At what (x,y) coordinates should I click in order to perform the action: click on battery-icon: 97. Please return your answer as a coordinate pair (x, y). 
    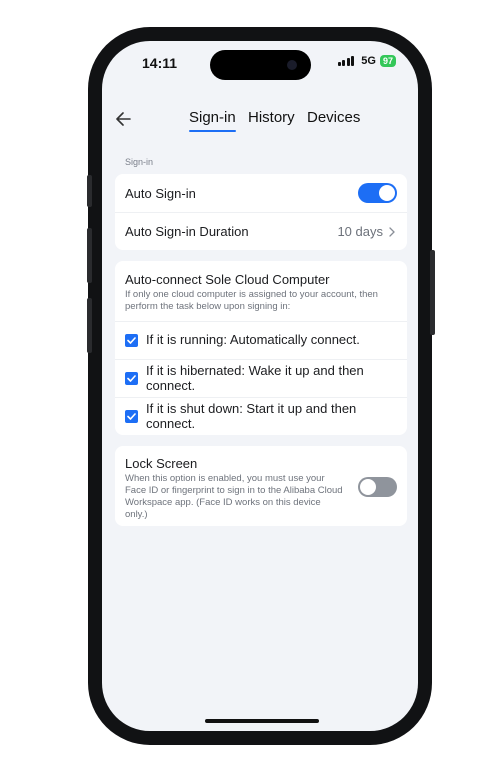
    Looking at the image, I should click on (387, 61).